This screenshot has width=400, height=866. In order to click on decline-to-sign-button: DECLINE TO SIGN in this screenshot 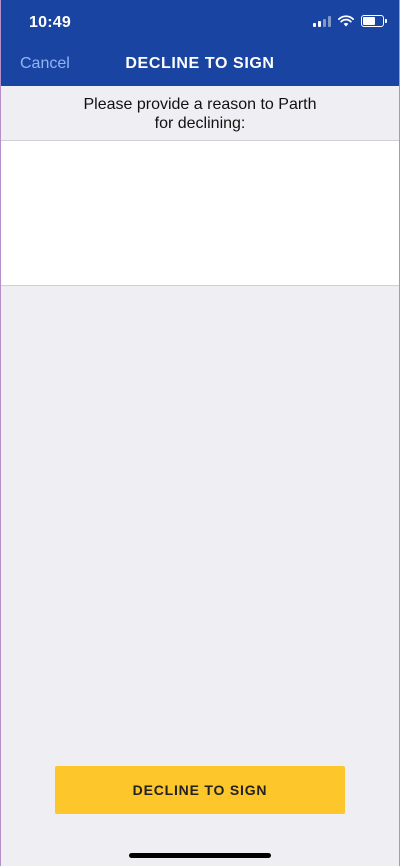, I will do `click(200, 790)`.